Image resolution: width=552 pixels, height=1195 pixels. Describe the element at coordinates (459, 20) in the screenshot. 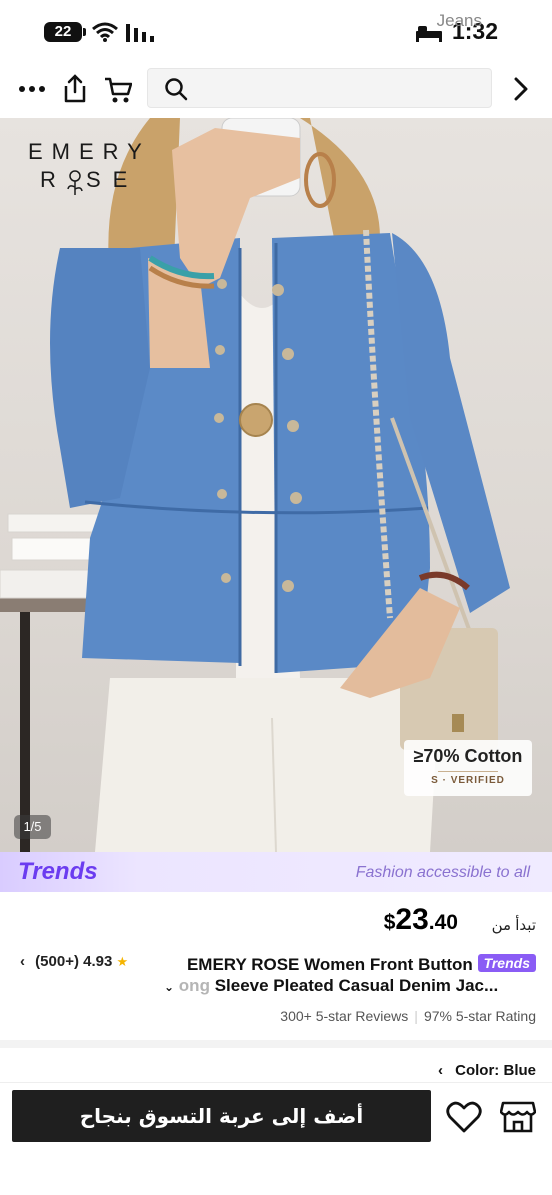

I see `search-placeholder: Jeans` at that location.